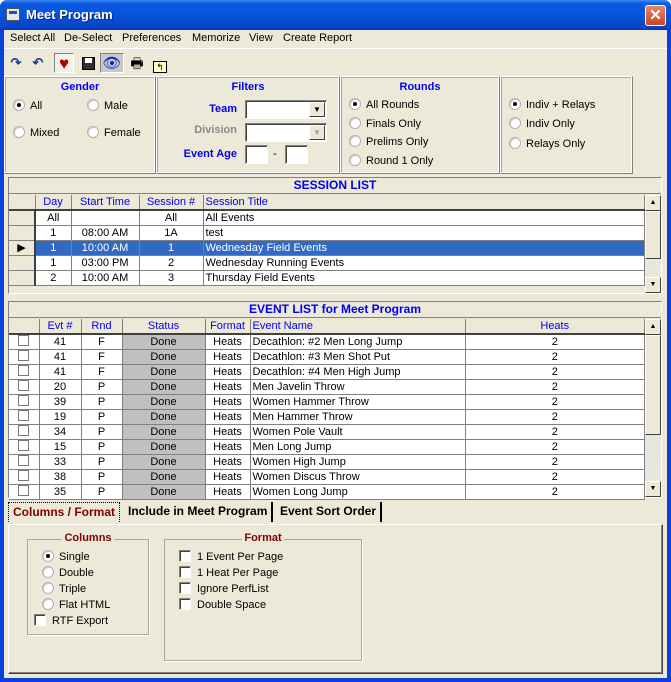 This screenshot has height=682, width=671. Describe the element at coordinates (68, 572) in the screenshot. I see `columns-double-radio: Double` at that location.